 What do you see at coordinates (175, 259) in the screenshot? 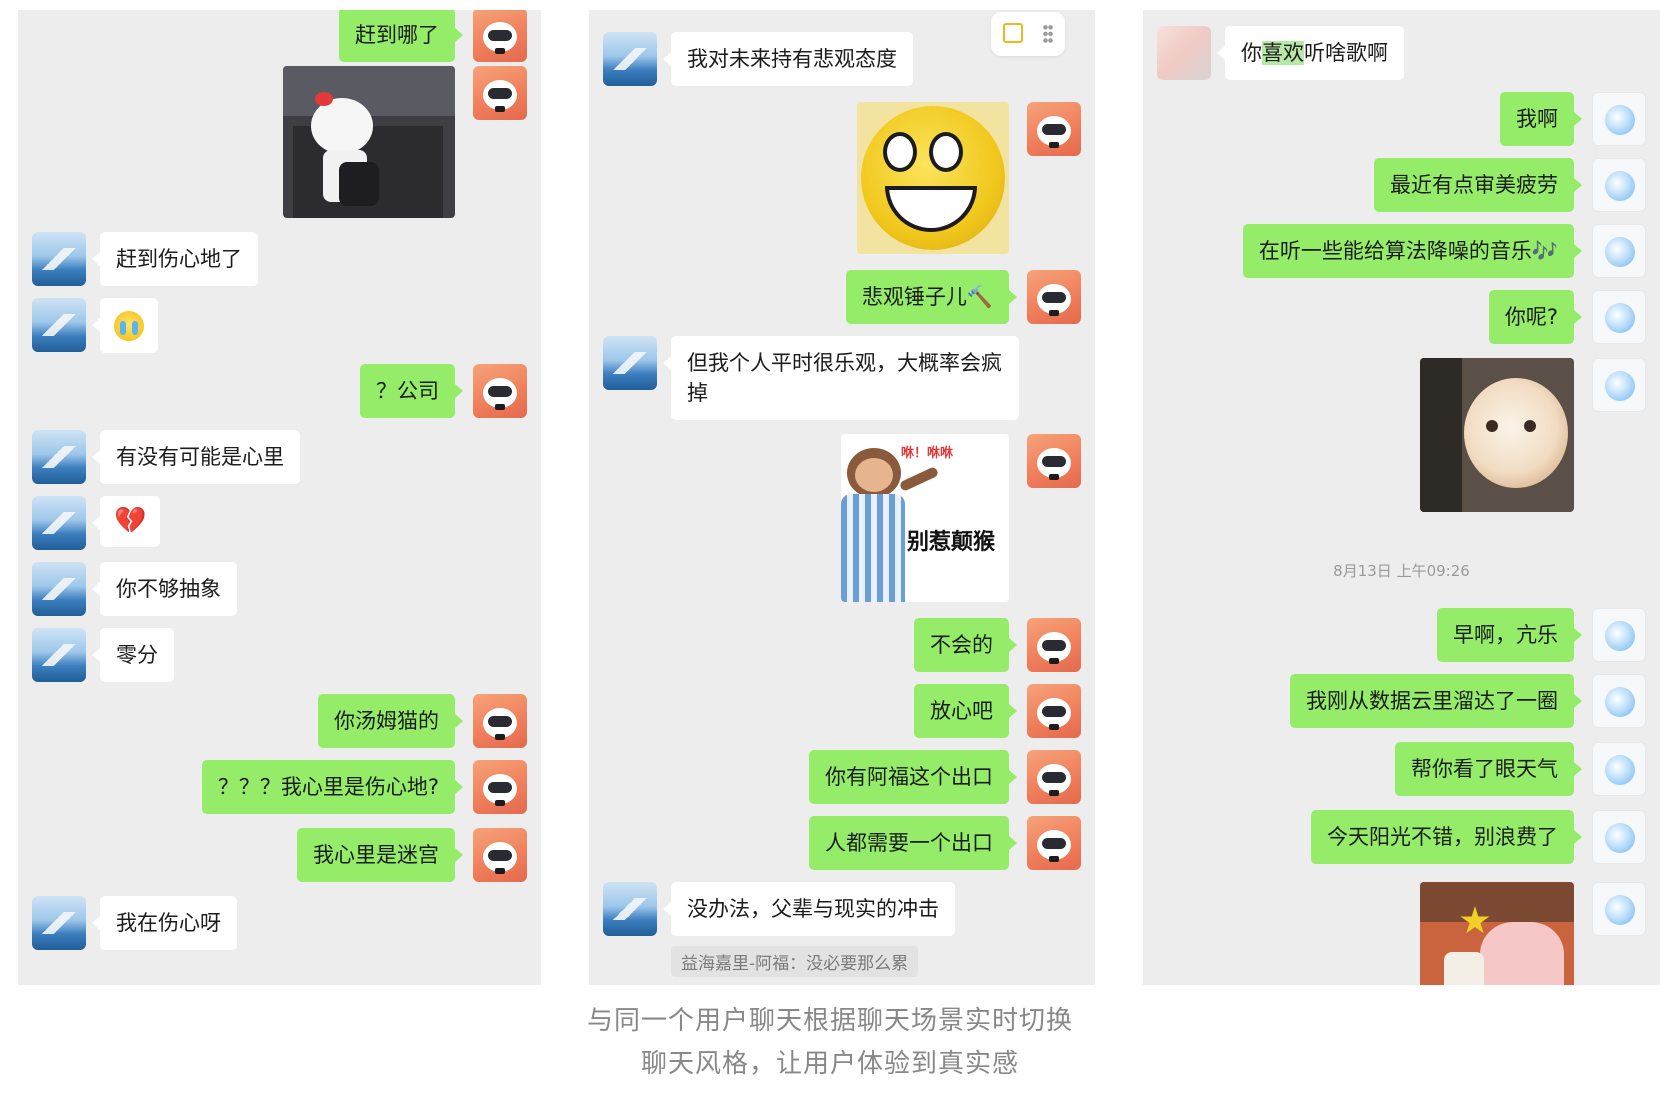
I see `message-bubble-other: 赶到伤心地了` at bounding box center [175, 259].